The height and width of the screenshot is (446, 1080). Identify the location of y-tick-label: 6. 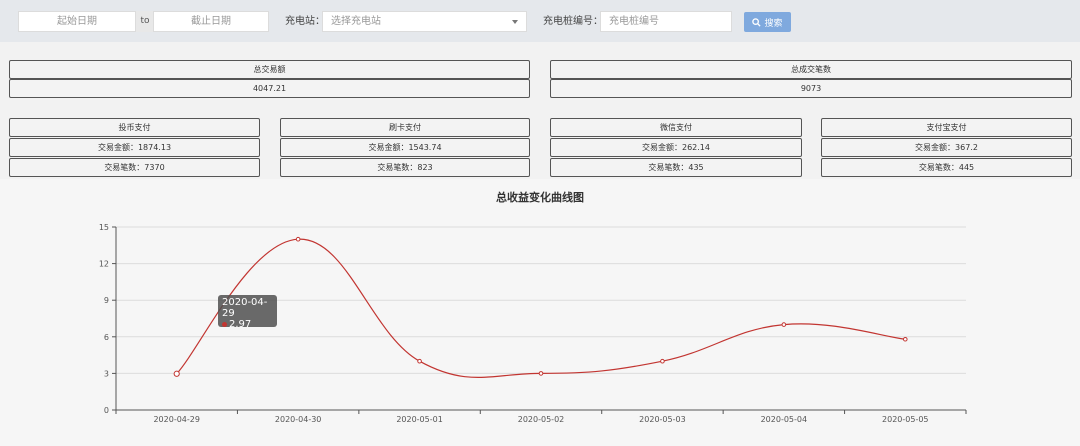
(106, 337).